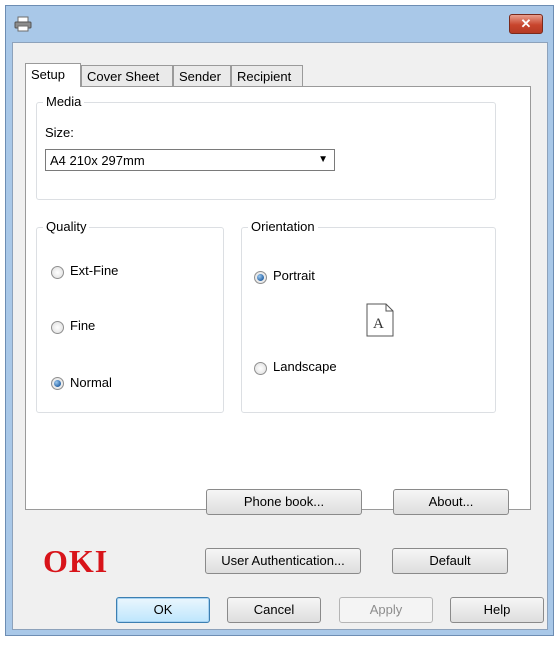  What do you see at coordinates (127, 76) in the screenshot?
I see `tab-cover-sheet: Cover Sheet` at bounding box center [127, 76].